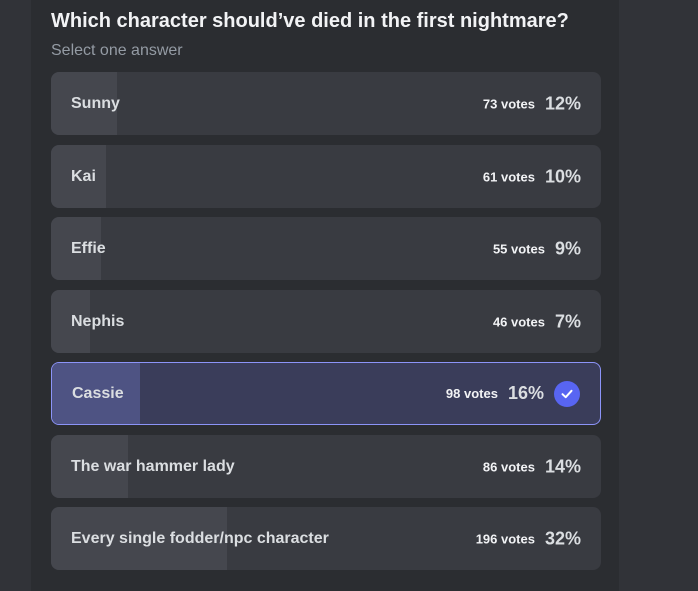 This screenshot has width=698, height=591. Describe the element at coordinates (518, 248) in the screenshot. I see `vote-count: 55 votes` at that location.